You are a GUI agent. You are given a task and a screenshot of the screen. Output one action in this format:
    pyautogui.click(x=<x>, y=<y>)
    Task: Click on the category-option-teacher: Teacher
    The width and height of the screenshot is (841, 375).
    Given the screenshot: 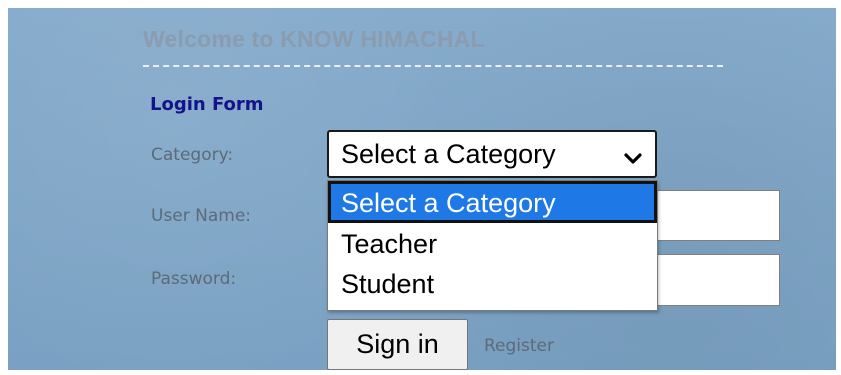 What is the action you would take?
    pyautogui.click(x=492, y=244)
    